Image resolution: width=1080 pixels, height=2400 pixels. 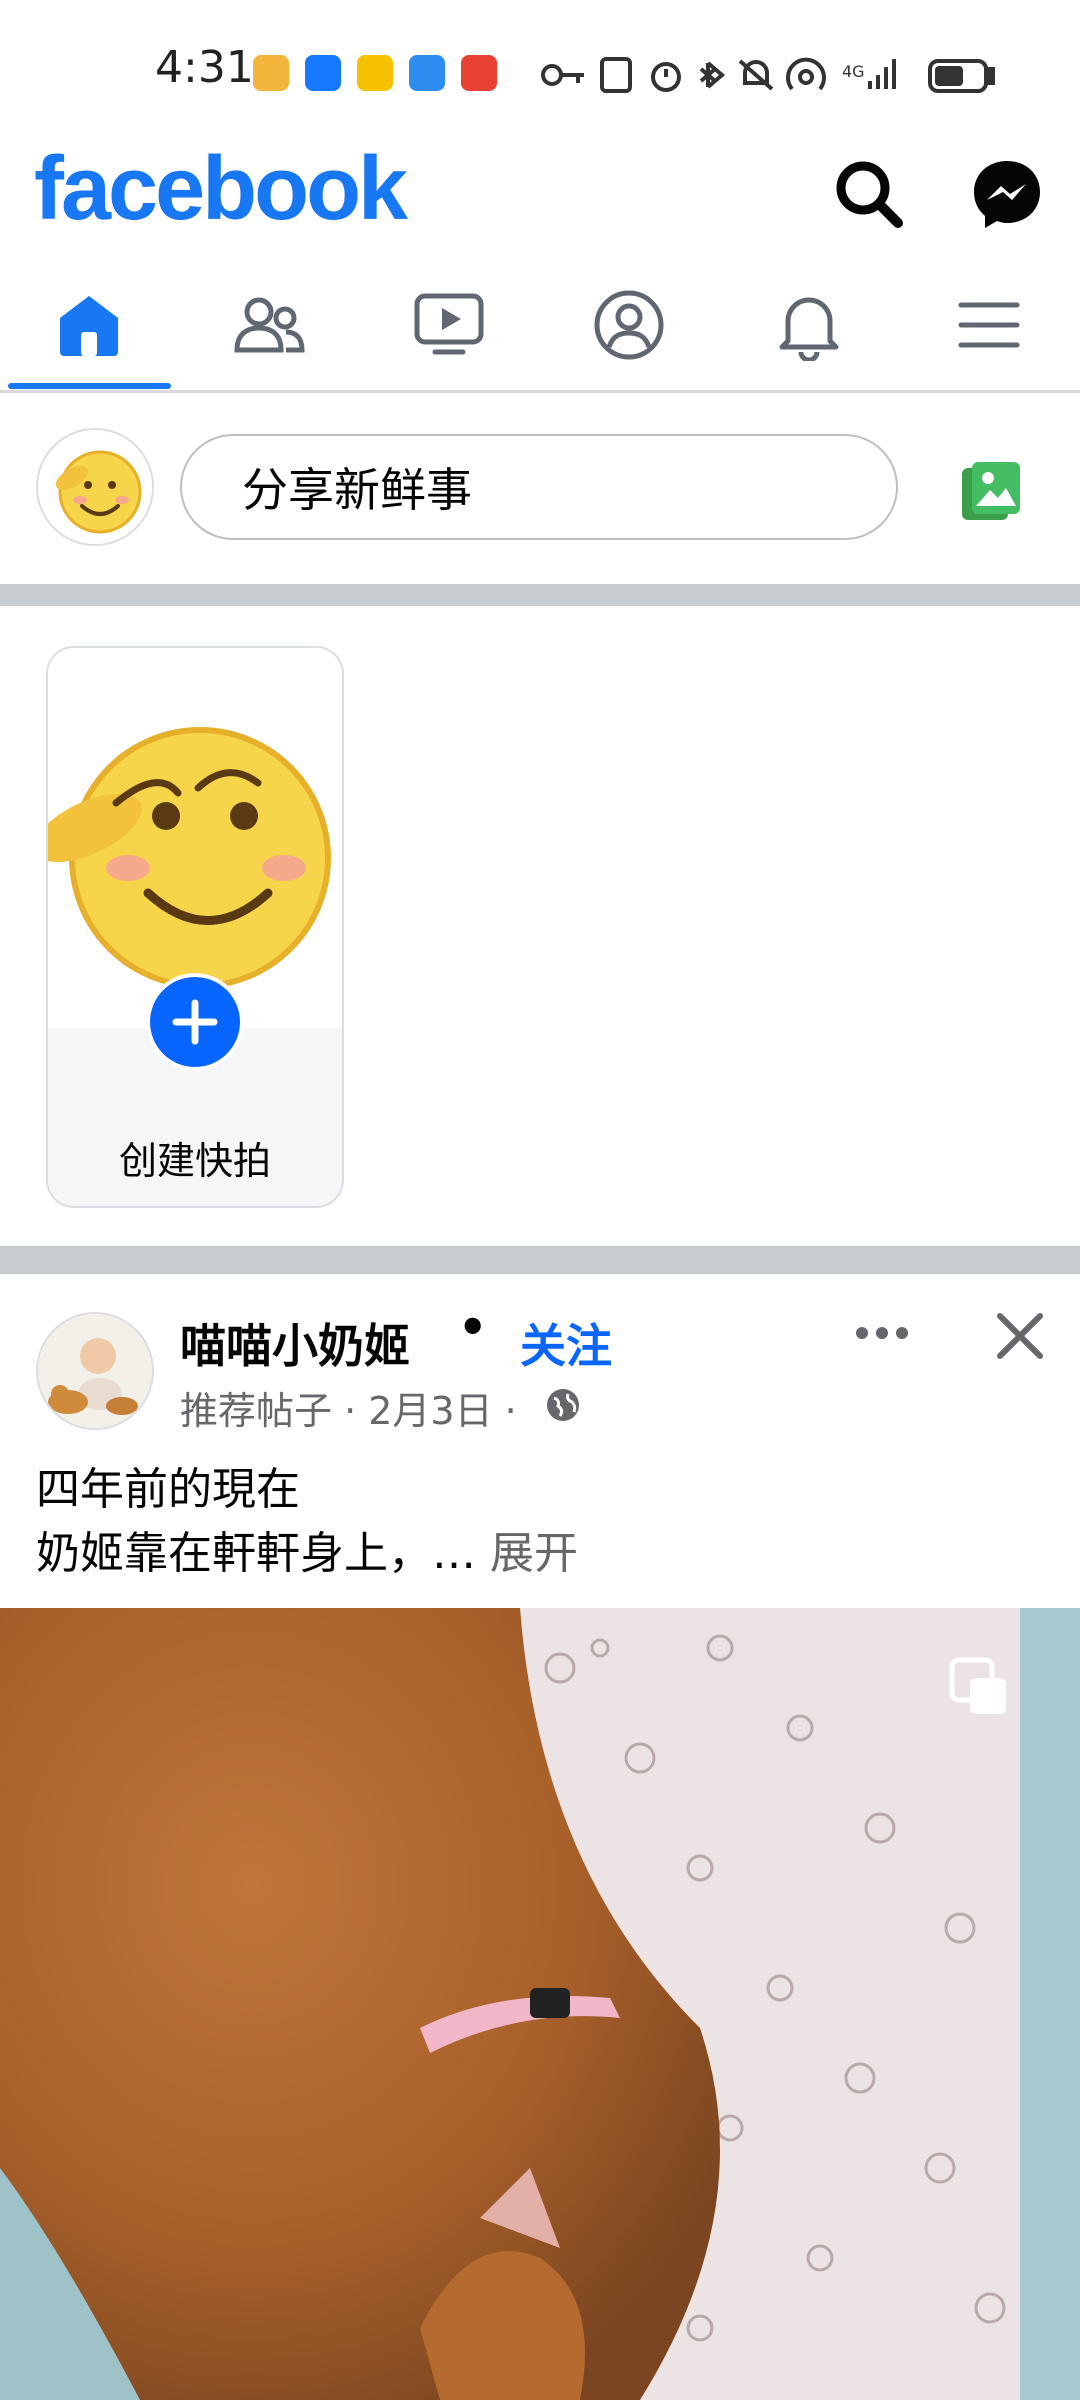 I want to click on close-icon, so click(x=1020, y=1336).